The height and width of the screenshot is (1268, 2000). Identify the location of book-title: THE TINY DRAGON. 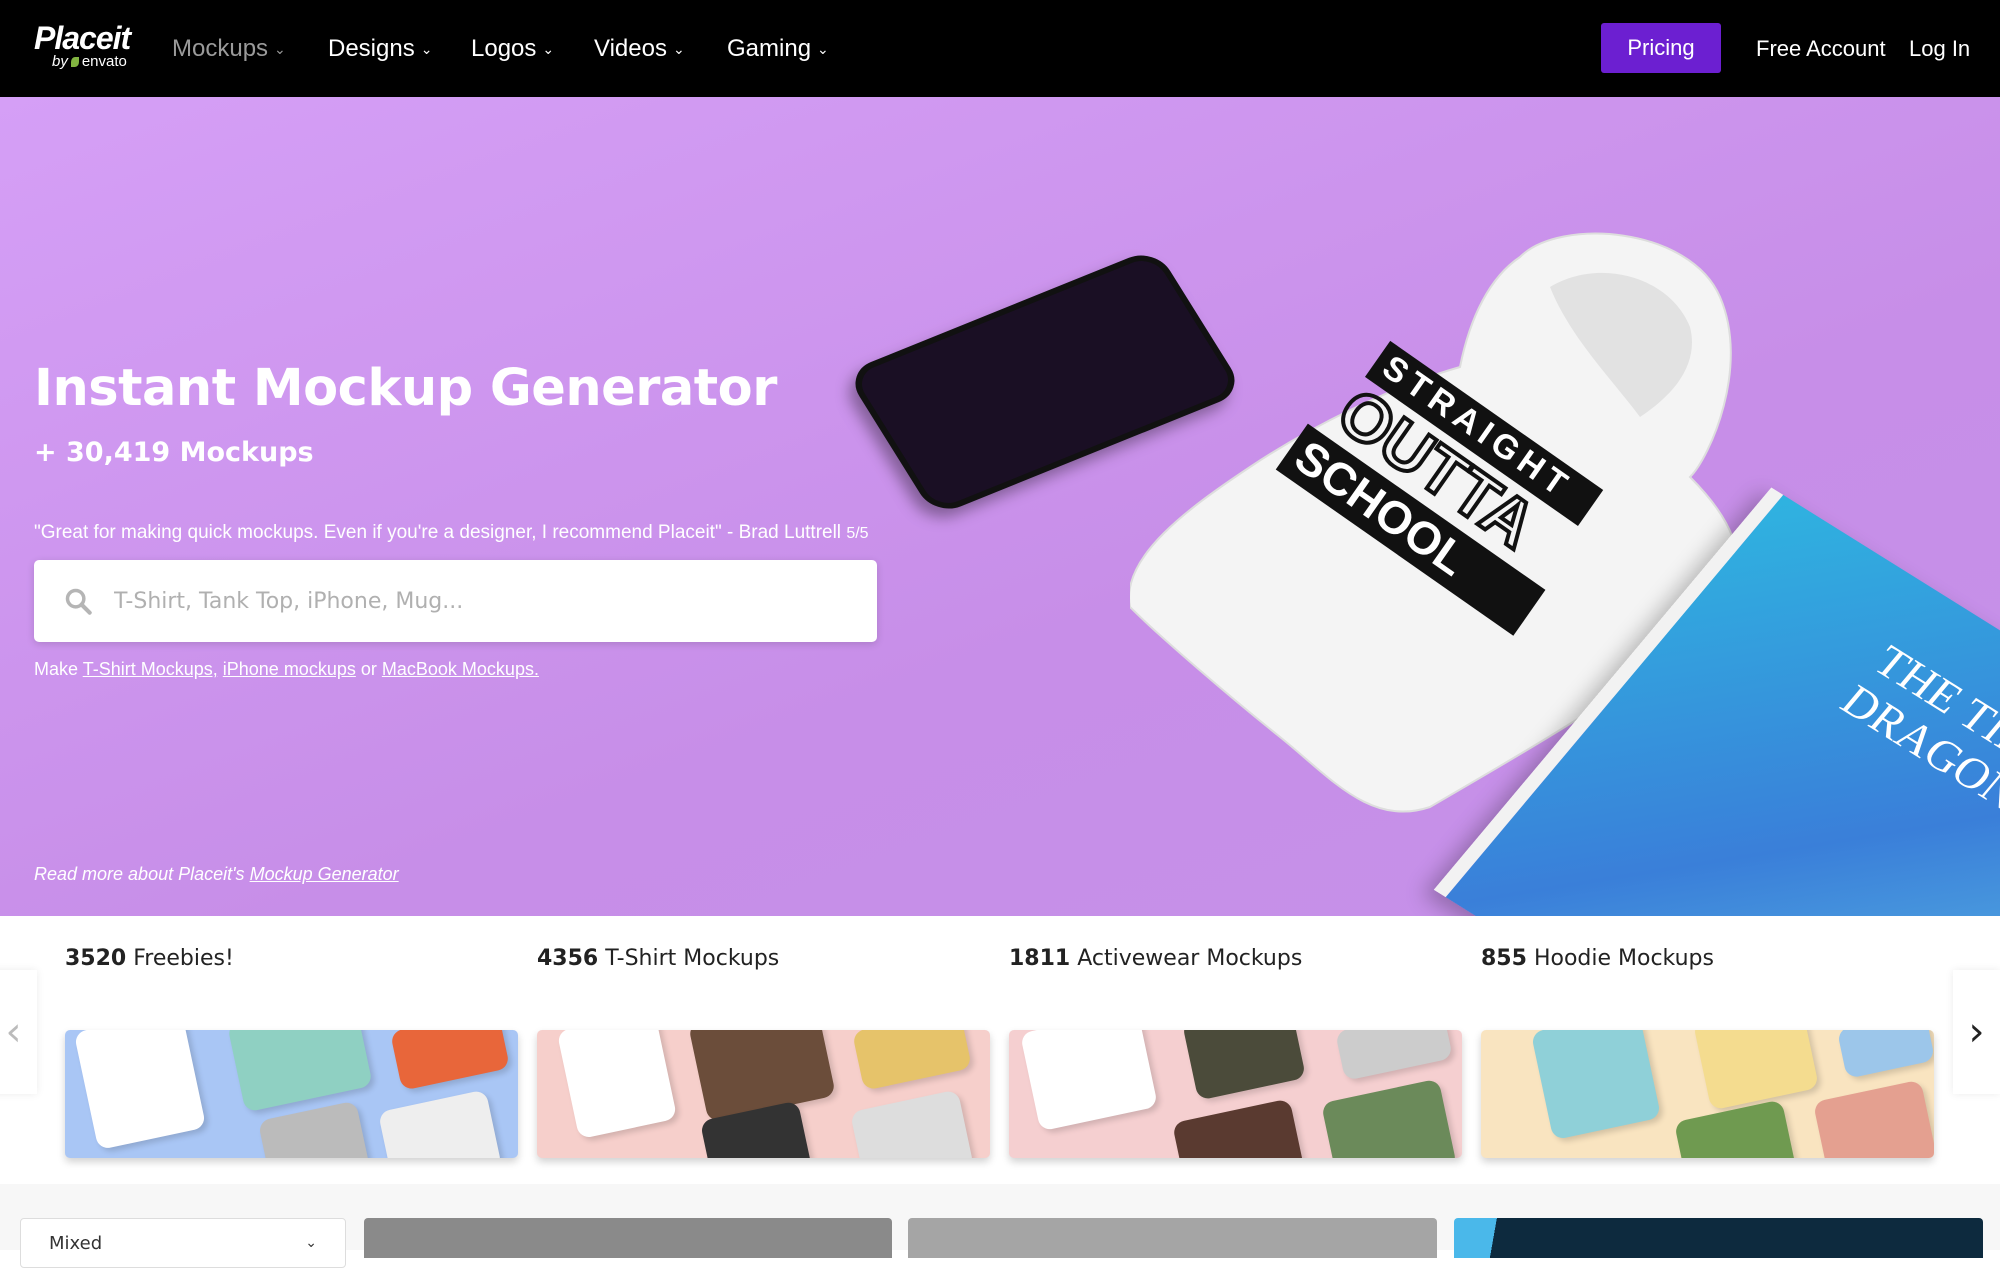
(1915, 727).